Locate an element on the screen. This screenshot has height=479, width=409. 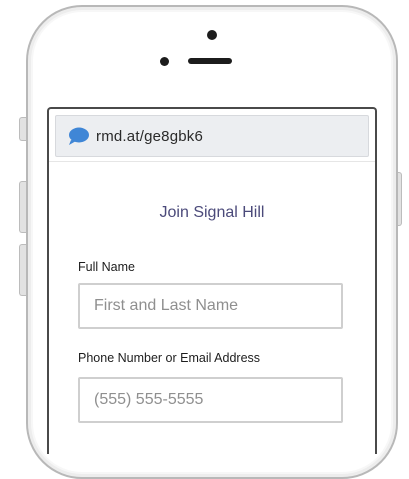
speech-bubble-icon is located at coordinates (79, 136).